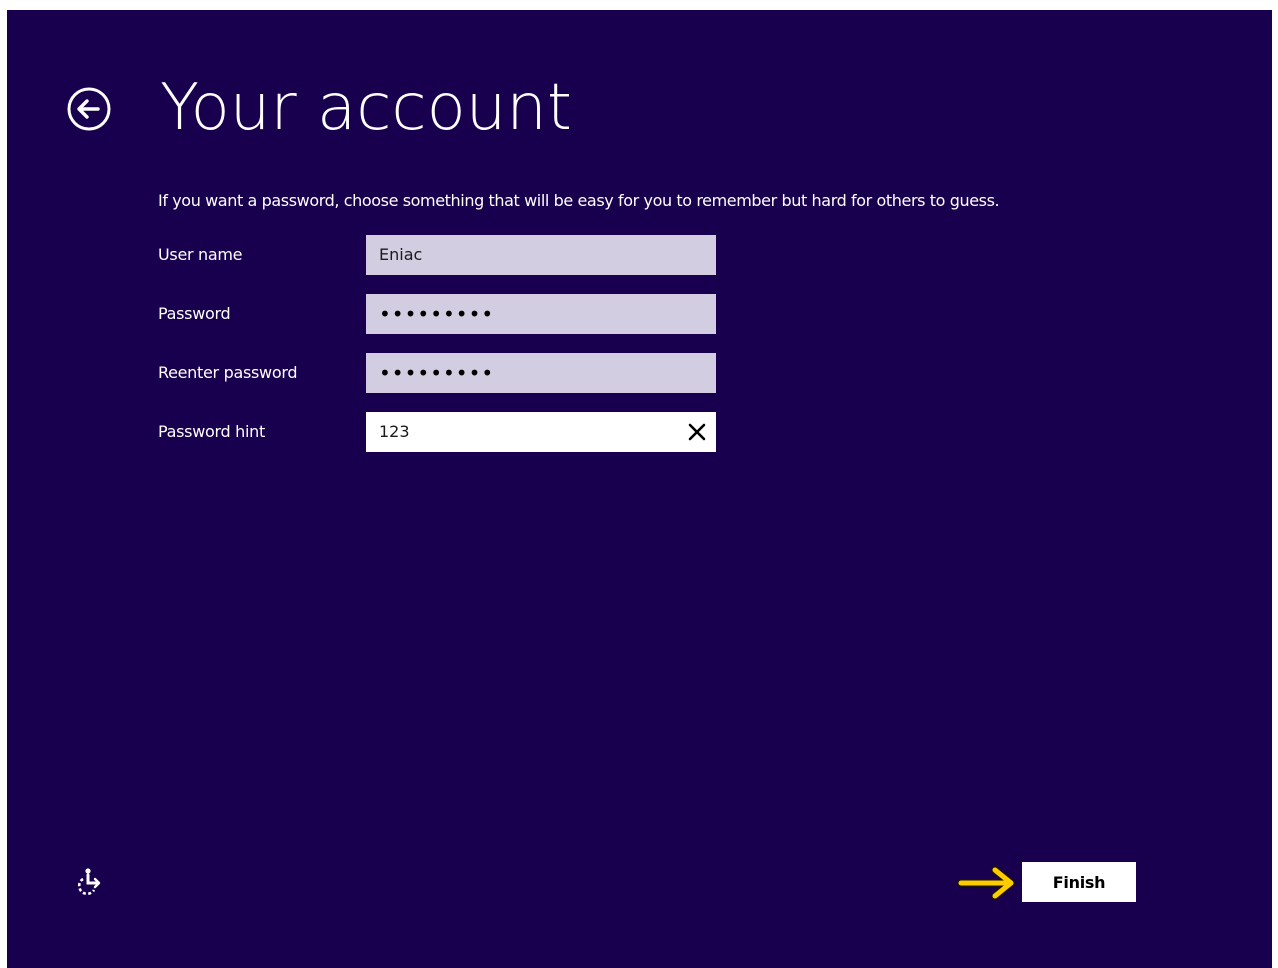  I want to click on back-arrow-circle-icon, so click(89, 109).